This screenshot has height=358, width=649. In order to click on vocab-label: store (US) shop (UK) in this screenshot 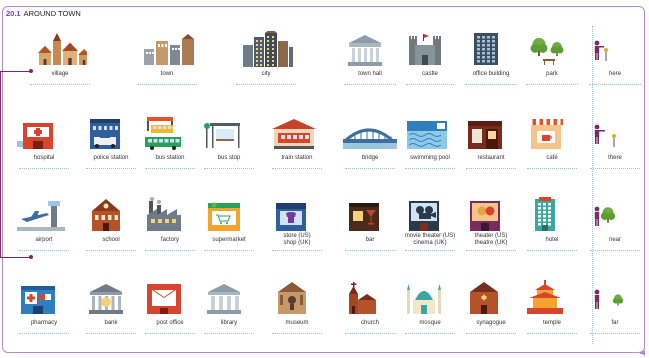, I will do `click(297, 239)`.